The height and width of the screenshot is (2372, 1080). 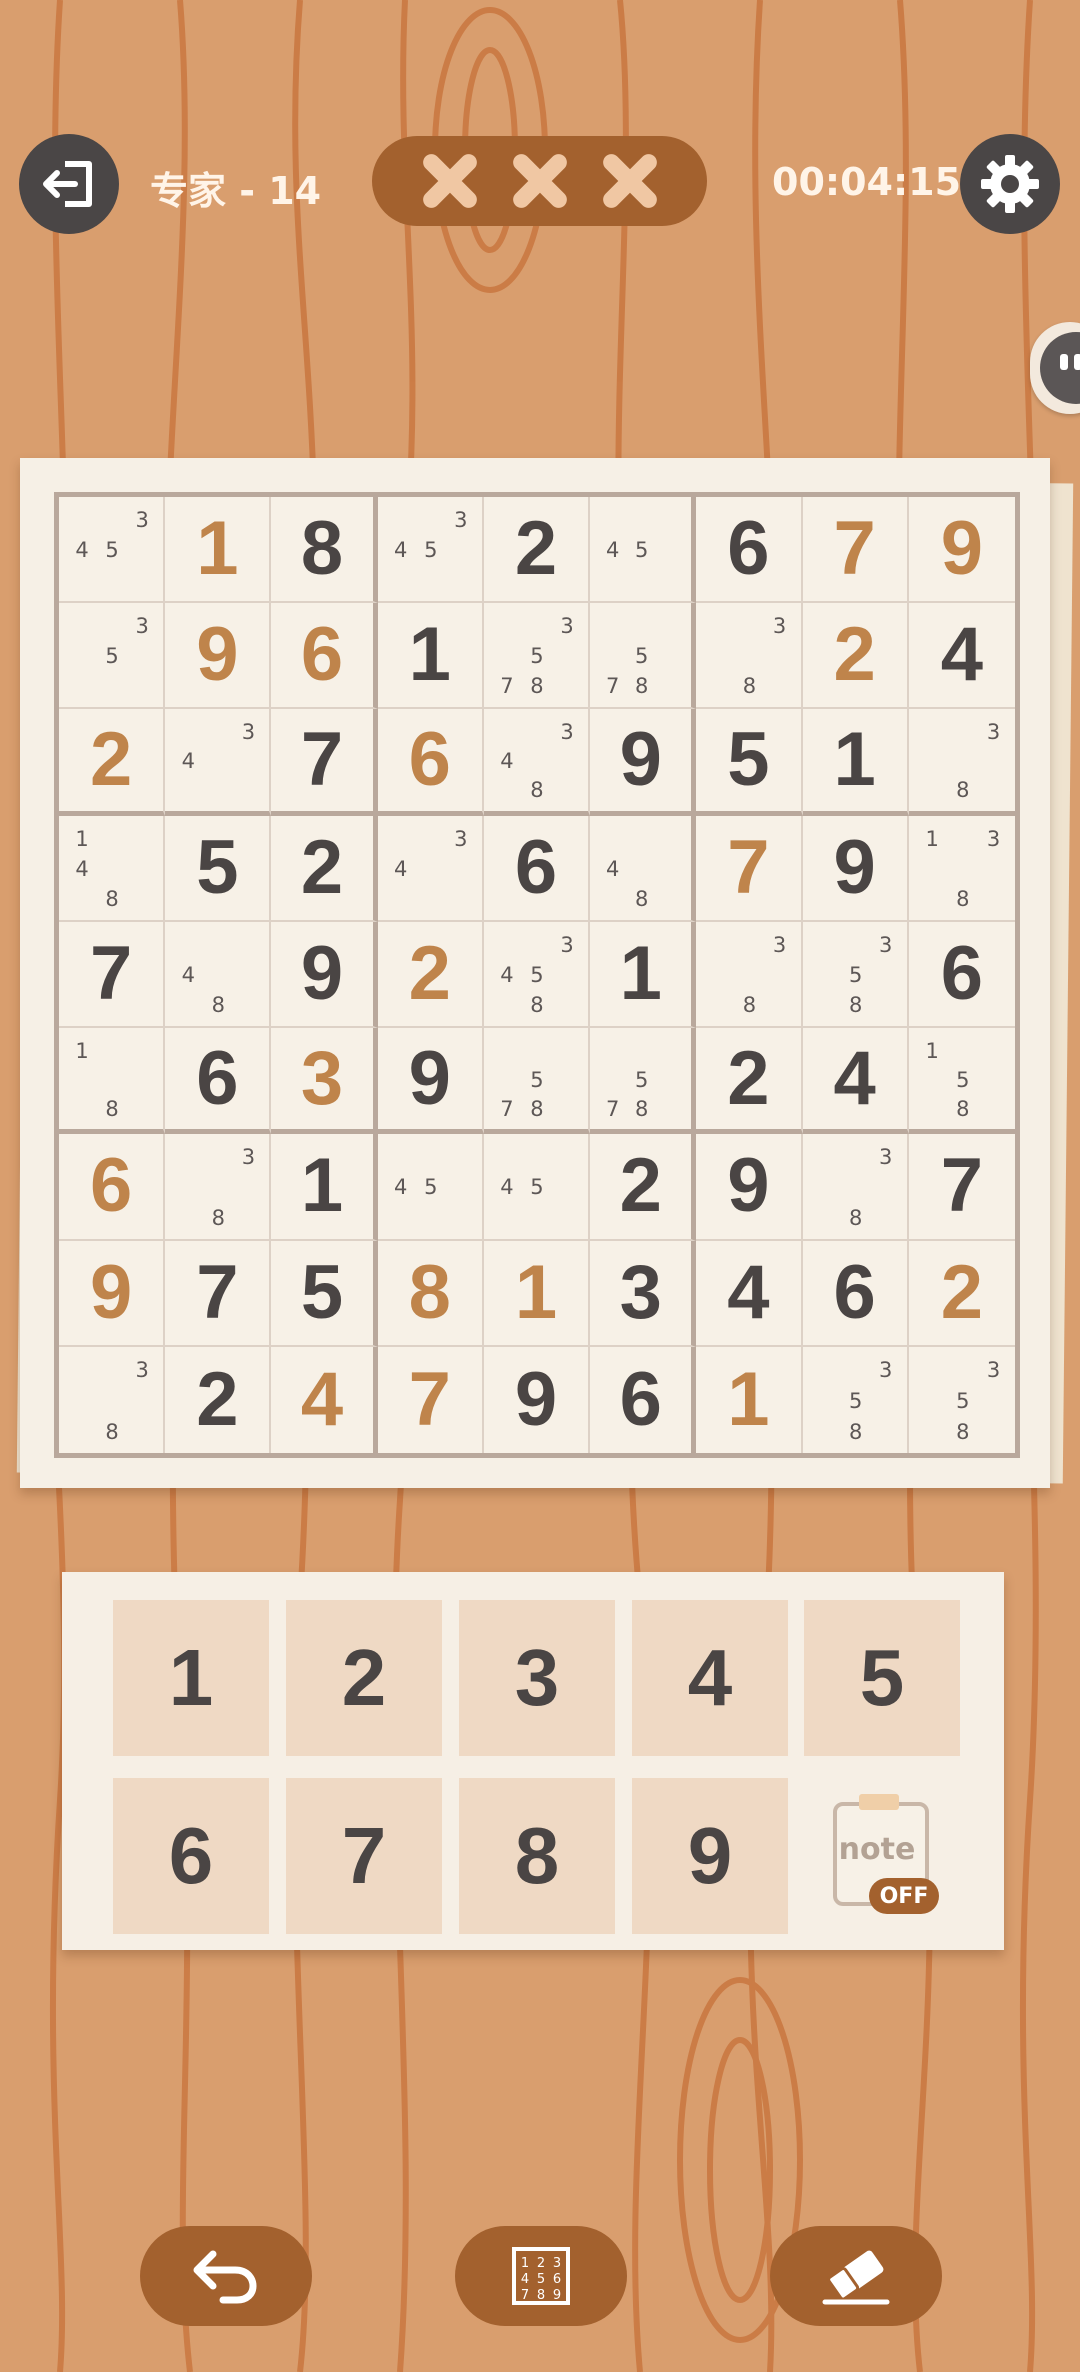 What do you see at coordinates (112, 868) in the screenshot?
I see `sudoku-cell: 1 48` at bounding box center [112, 868].